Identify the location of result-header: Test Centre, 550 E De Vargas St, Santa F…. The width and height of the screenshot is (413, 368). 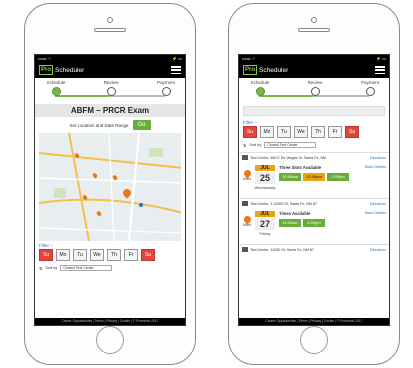
(314, 157).